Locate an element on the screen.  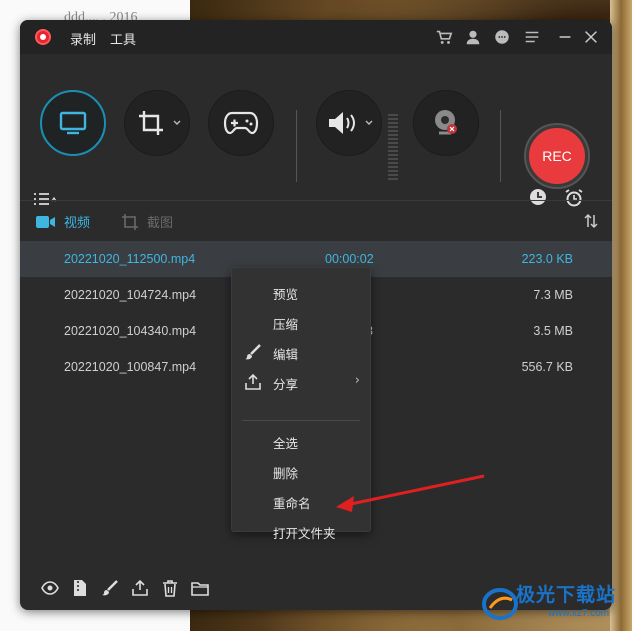
watermark-url: www.xz7.com is located at coordinates (579, 613).